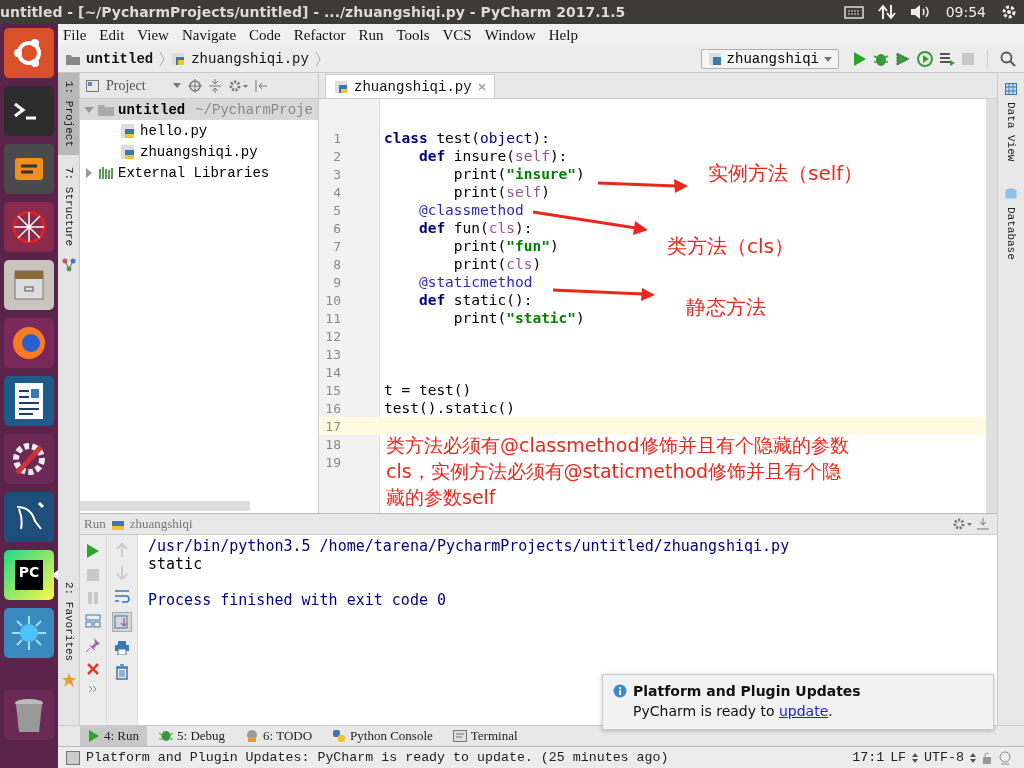 The image size is (1024, 768). I want to click on line-separator: LF, so click(898, 757).